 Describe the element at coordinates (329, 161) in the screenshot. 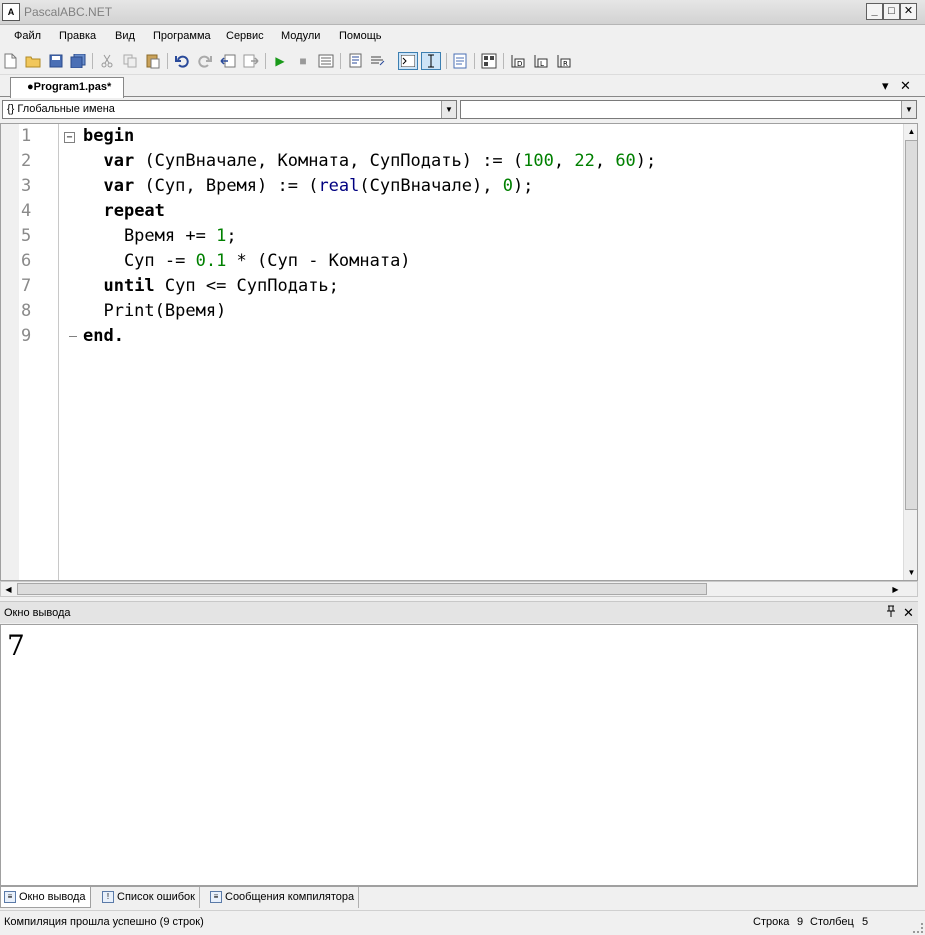

I see `code-token: (СупВначале, Комната, СупПодать) := (` at that location.